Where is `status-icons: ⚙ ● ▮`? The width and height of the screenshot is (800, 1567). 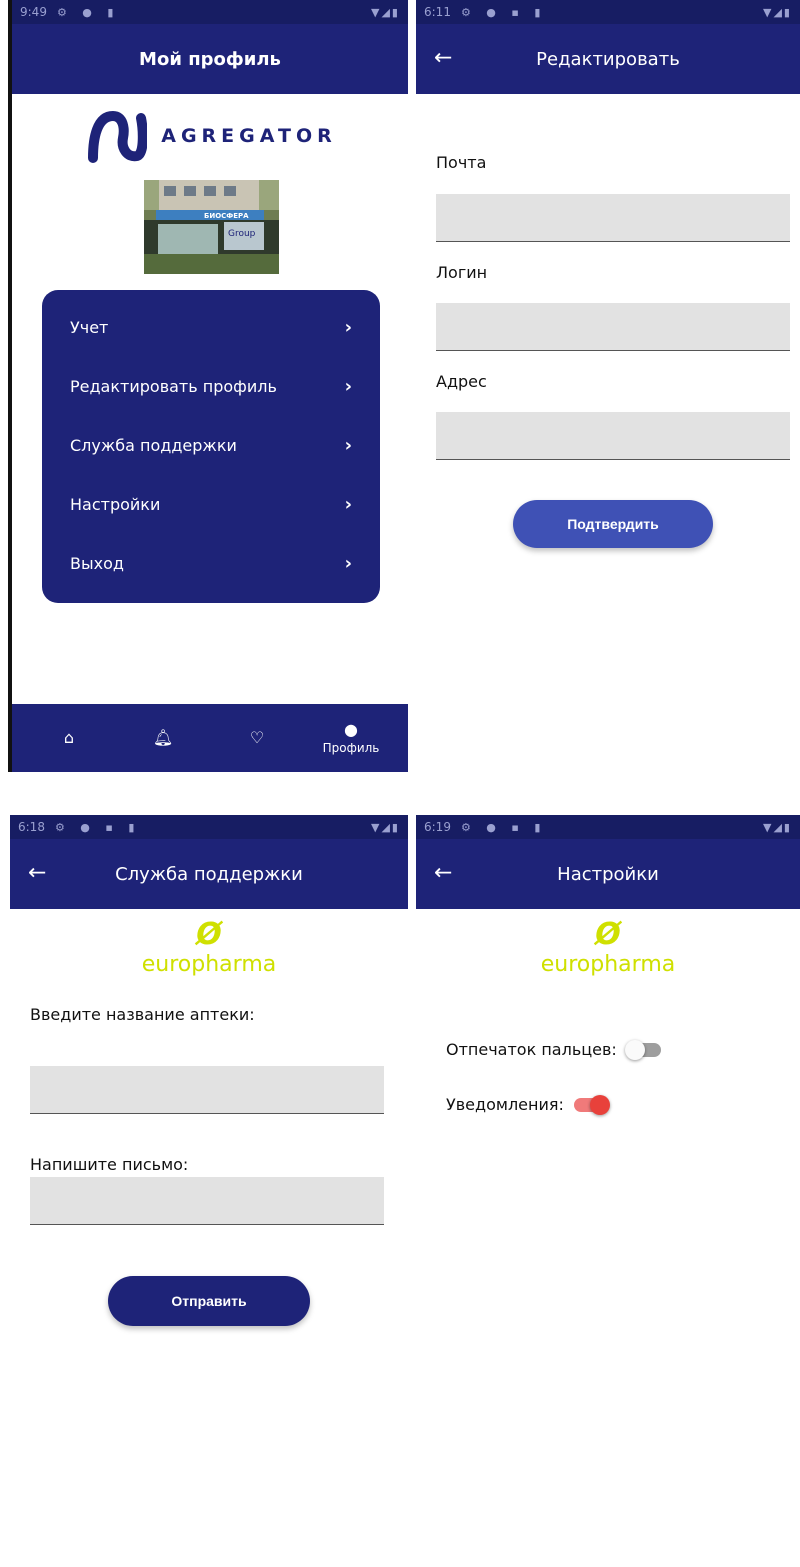 status-icons: ⚙ ● ▮ is located at coordinates (88, 12).